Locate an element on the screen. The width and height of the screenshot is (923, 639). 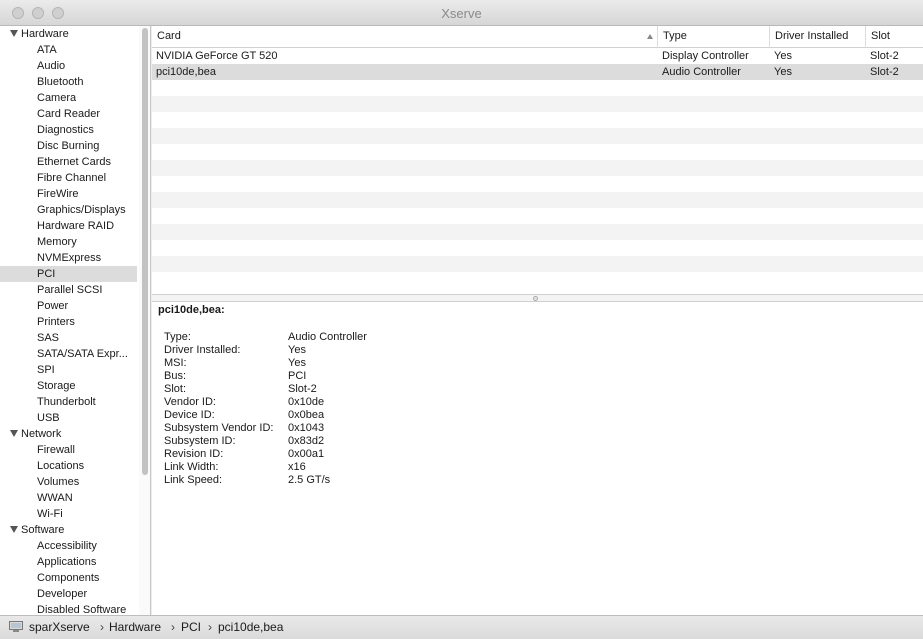
sidebar-item-diagnostics: Diagnostics is located at coordinates (68, 130).